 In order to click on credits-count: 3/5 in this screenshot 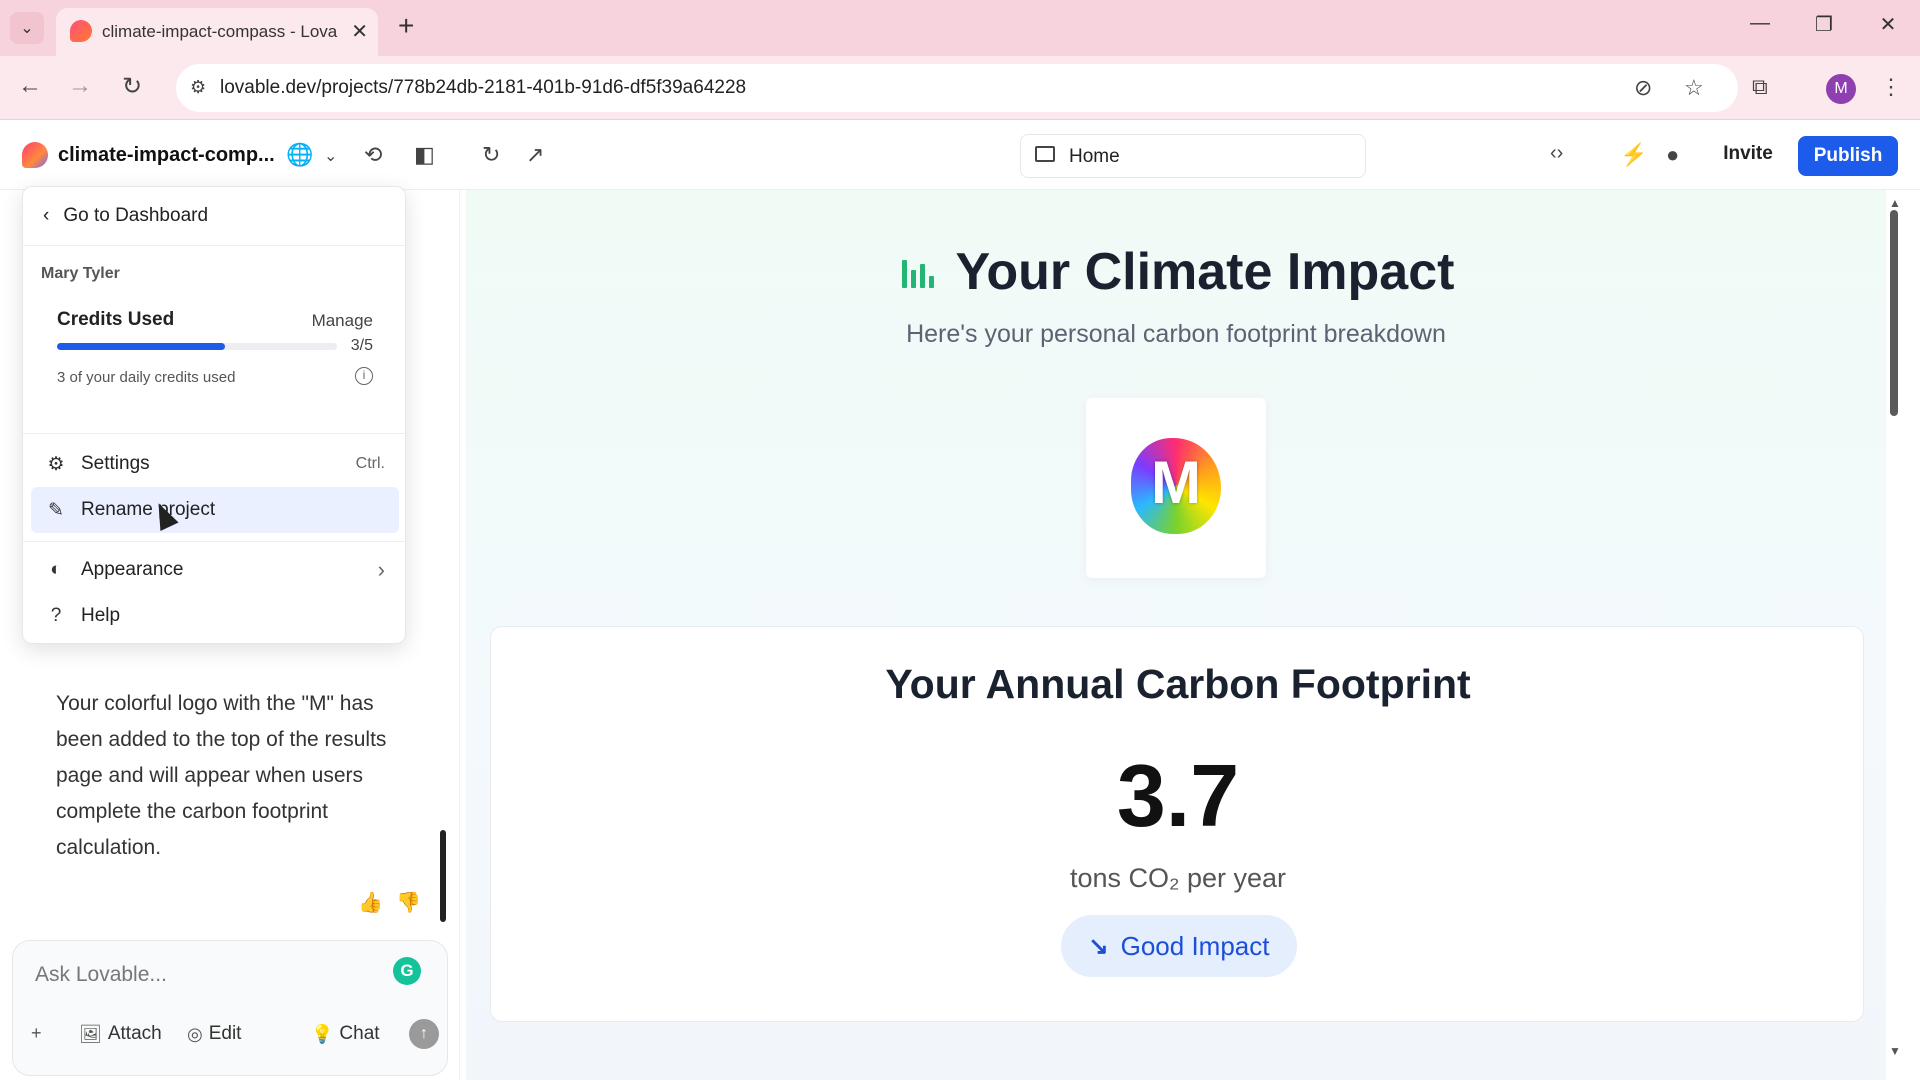, I will do `click(361, 345)`.